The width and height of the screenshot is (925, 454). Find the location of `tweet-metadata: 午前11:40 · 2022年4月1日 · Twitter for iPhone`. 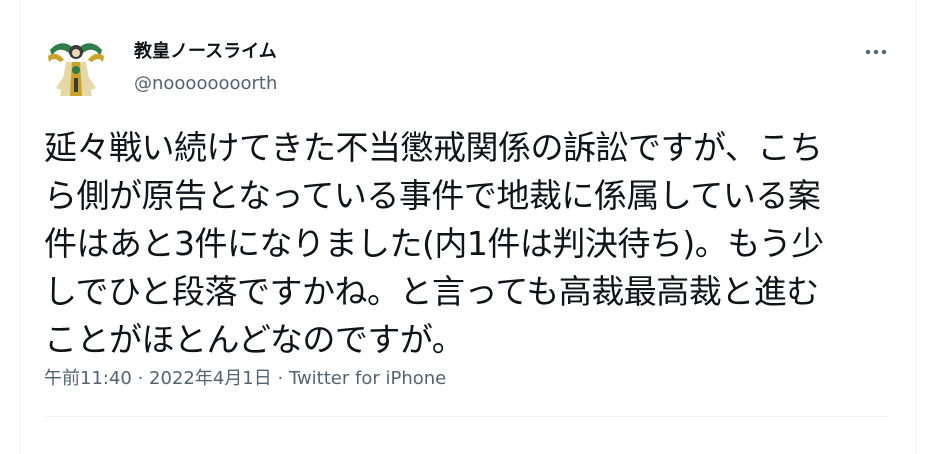

tweet-metadata: 午前11:40 · 2022年4月1日 · Twitter for iPhone is located at coordinates (245, 379).